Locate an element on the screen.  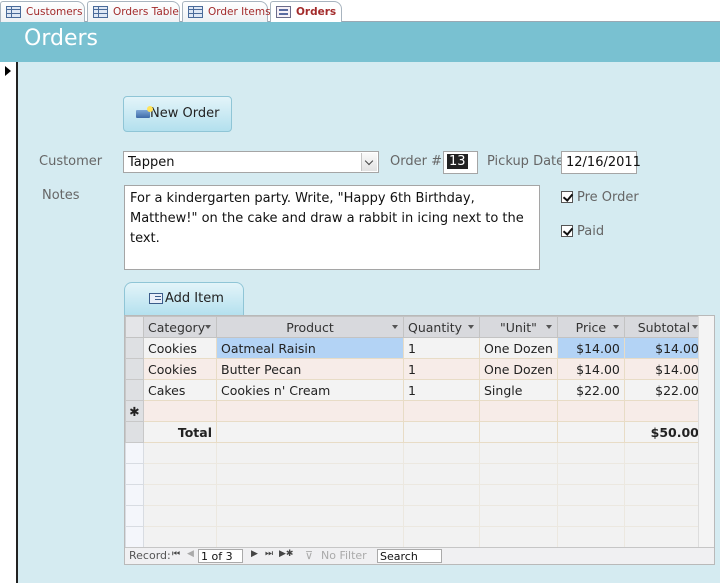
cell-product: Cookies n' Cream is located at coordinates (310, 390).